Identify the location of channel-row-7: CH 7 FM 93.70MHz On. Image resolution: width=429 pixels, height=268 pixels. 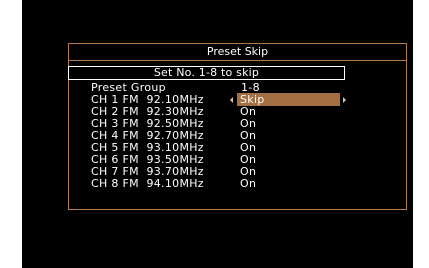
(251, 171).